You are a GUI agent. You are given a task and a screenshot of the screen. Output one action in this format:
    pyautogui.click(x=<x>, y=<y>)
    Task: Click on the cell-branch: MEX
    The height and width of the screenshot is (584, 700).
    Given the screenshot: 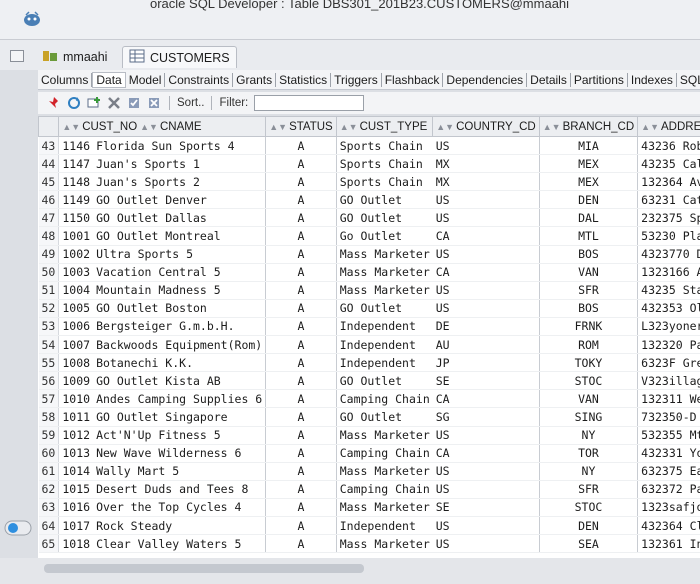 What is the action you would take?
    pyautogui.click(x=589, y=164)
    